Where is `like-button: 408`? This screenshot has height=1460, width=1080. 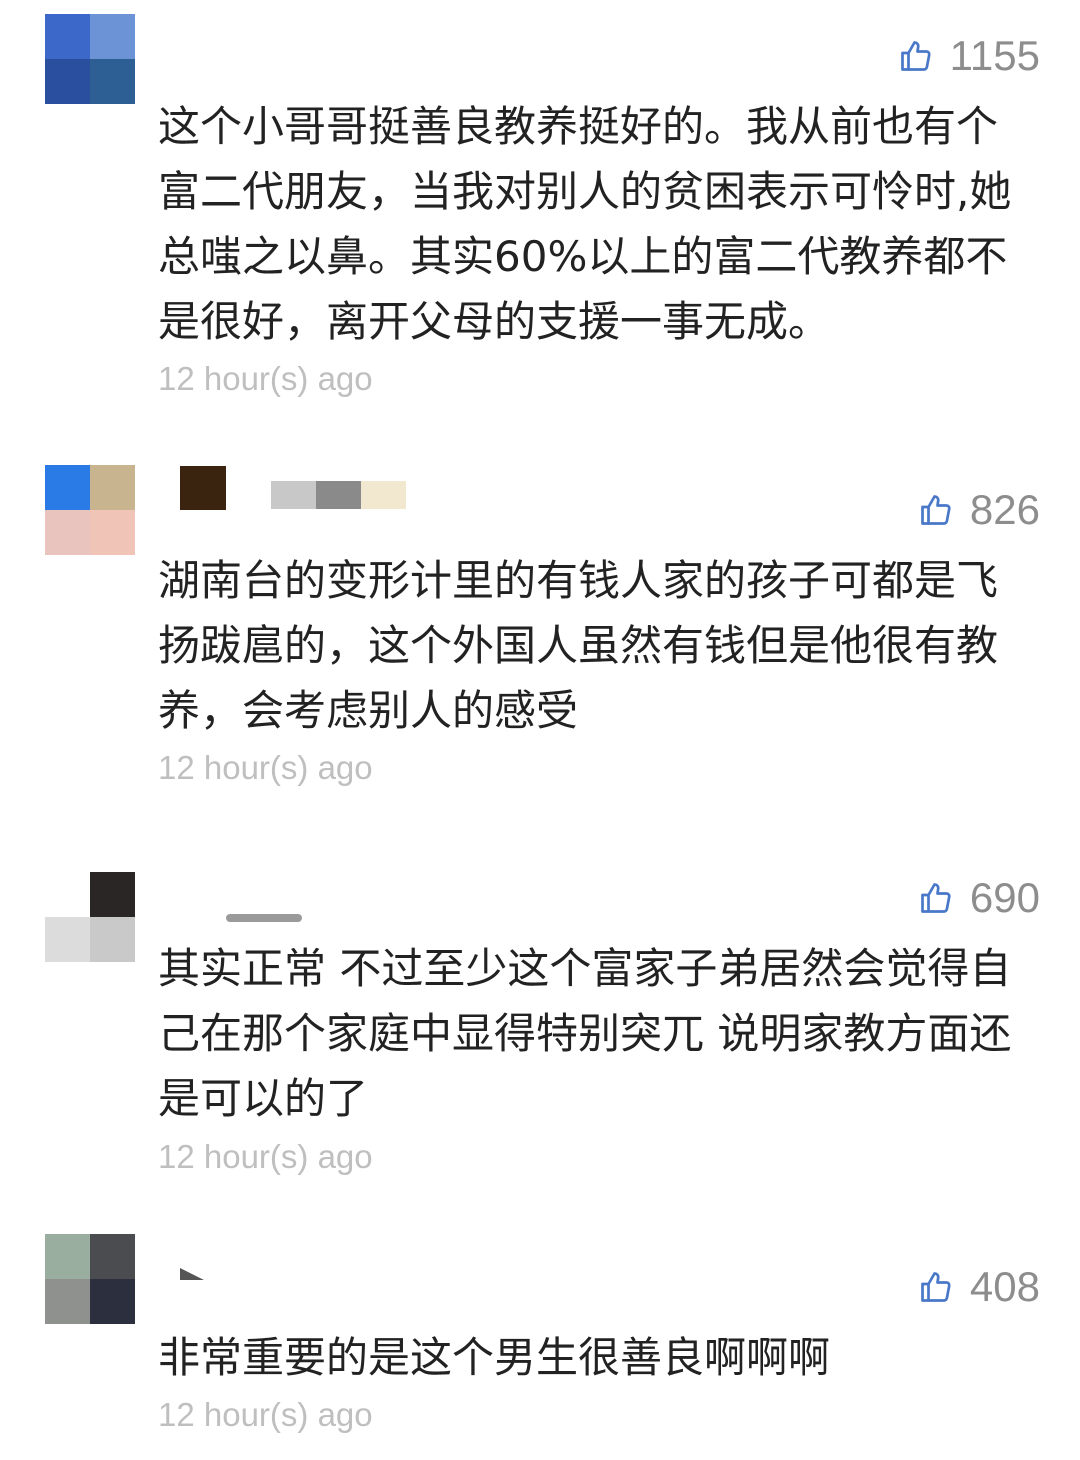 like-button: 408 is located at coordinates (979, 1287).